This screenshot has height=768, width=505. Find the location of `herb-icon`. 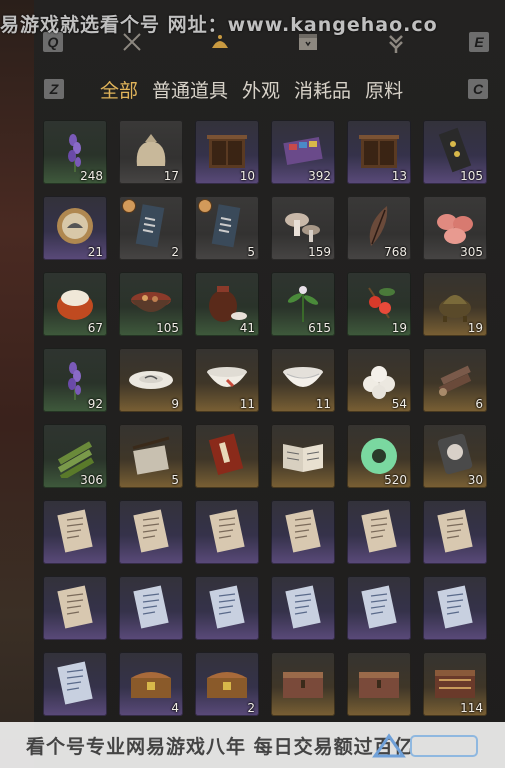

herb-icon is located at coordinates (303, 304).